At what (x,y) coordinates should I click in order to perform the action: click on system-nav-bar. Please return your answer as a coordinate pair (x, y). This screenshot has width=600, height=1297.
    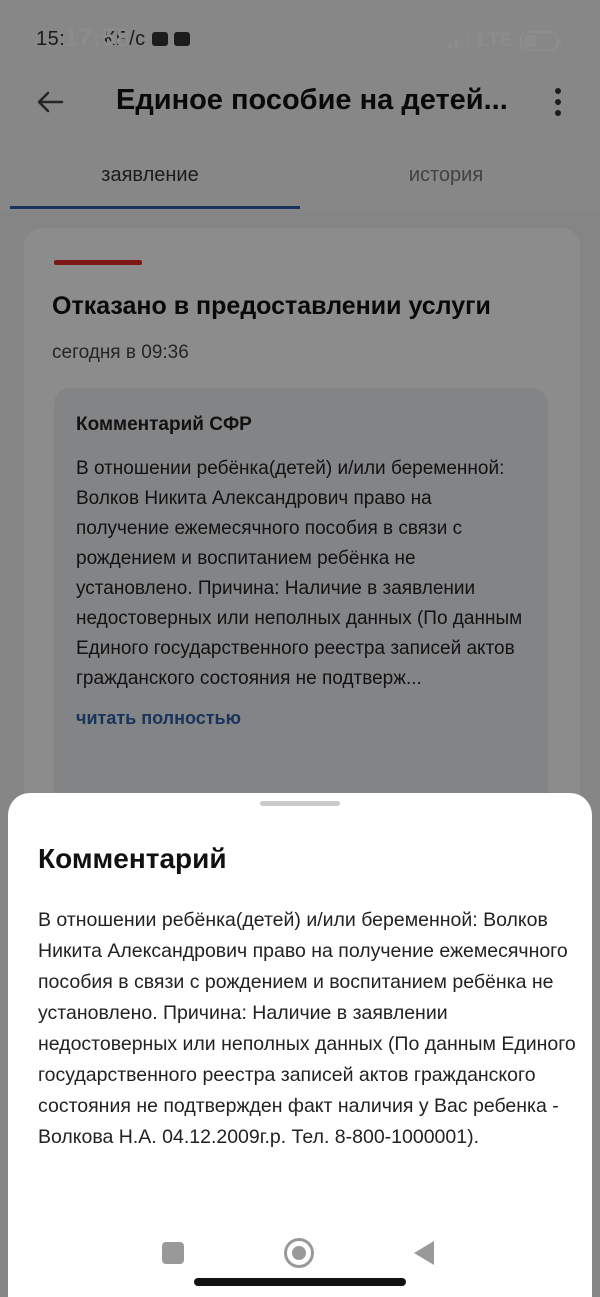
    Looking at the image, I should click on (300, 1264).